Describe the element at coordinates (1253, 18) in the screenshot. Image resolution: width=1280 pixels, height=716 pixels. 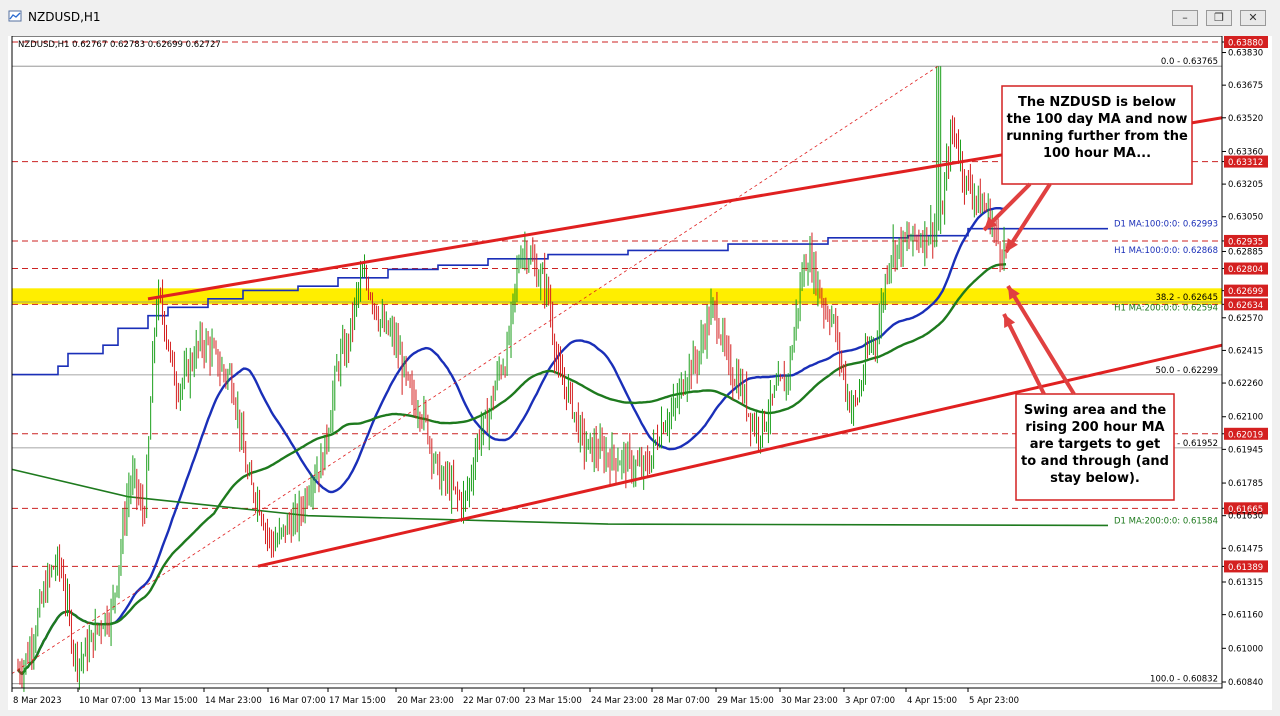
I see `close-icon: ✕` at that location.